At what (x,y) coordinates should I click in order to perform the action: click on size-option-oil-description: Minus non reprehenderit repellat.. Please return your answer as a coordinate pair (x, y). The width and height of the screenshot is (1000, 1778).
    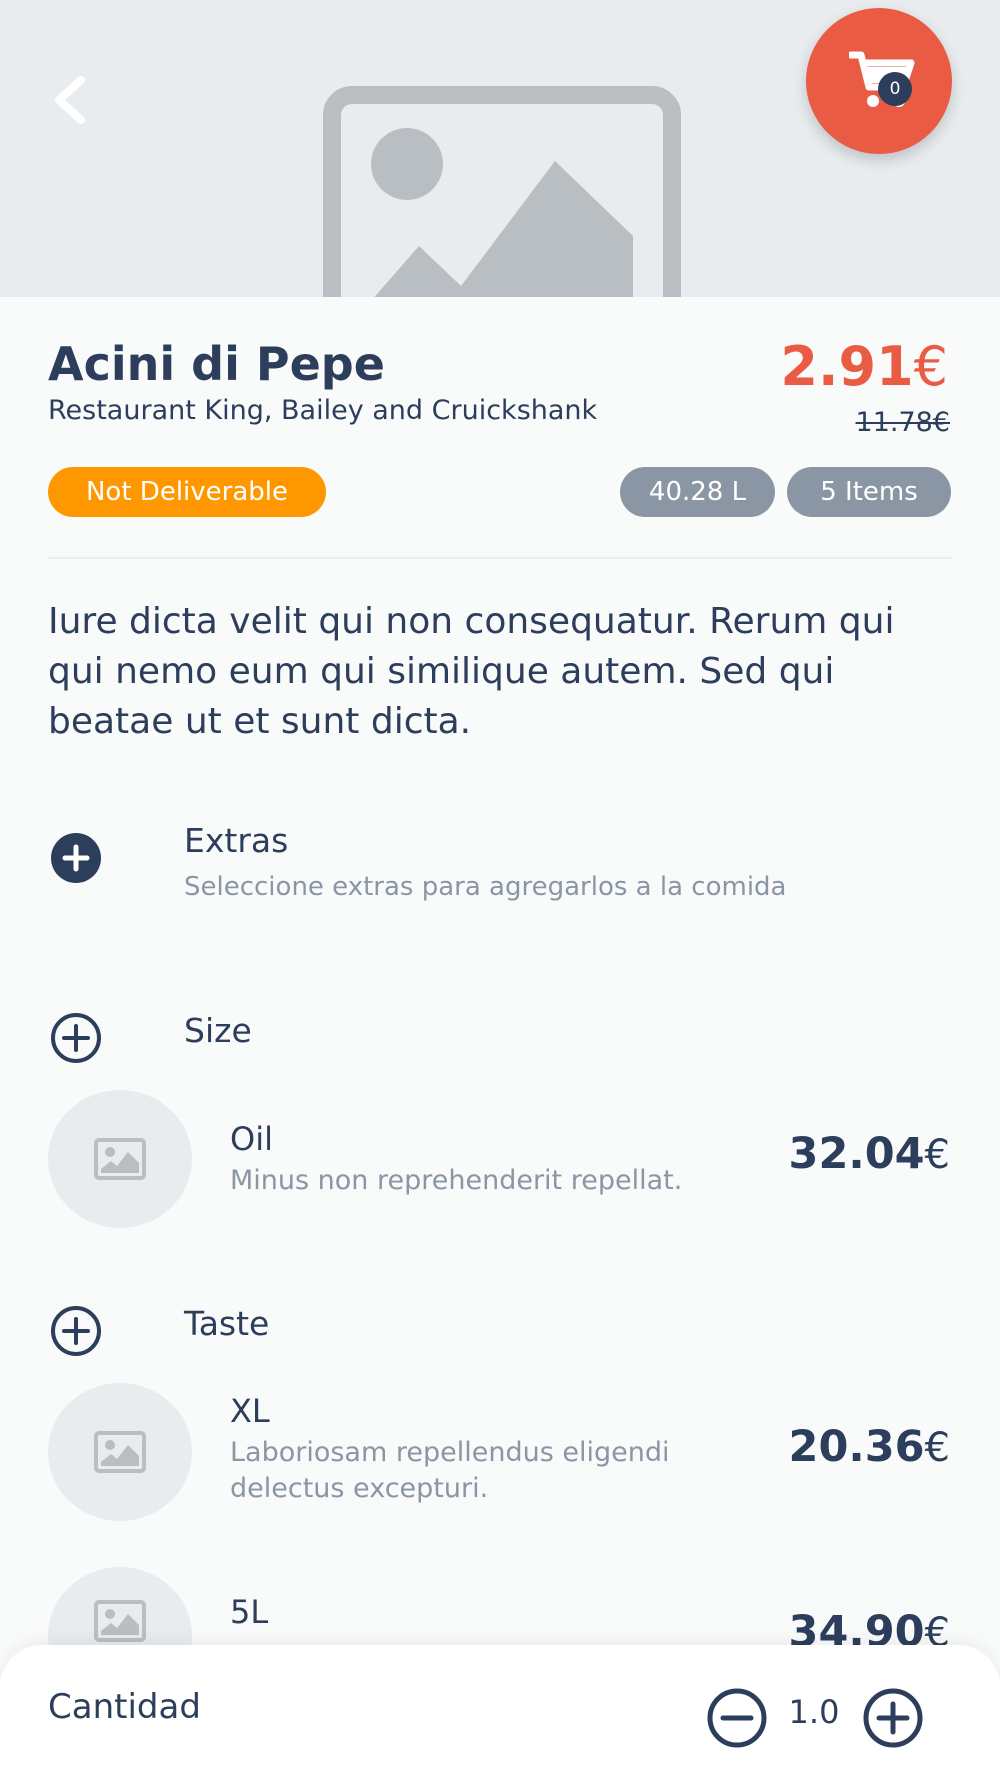
    Looking at the image, I should click on (456, 1180).